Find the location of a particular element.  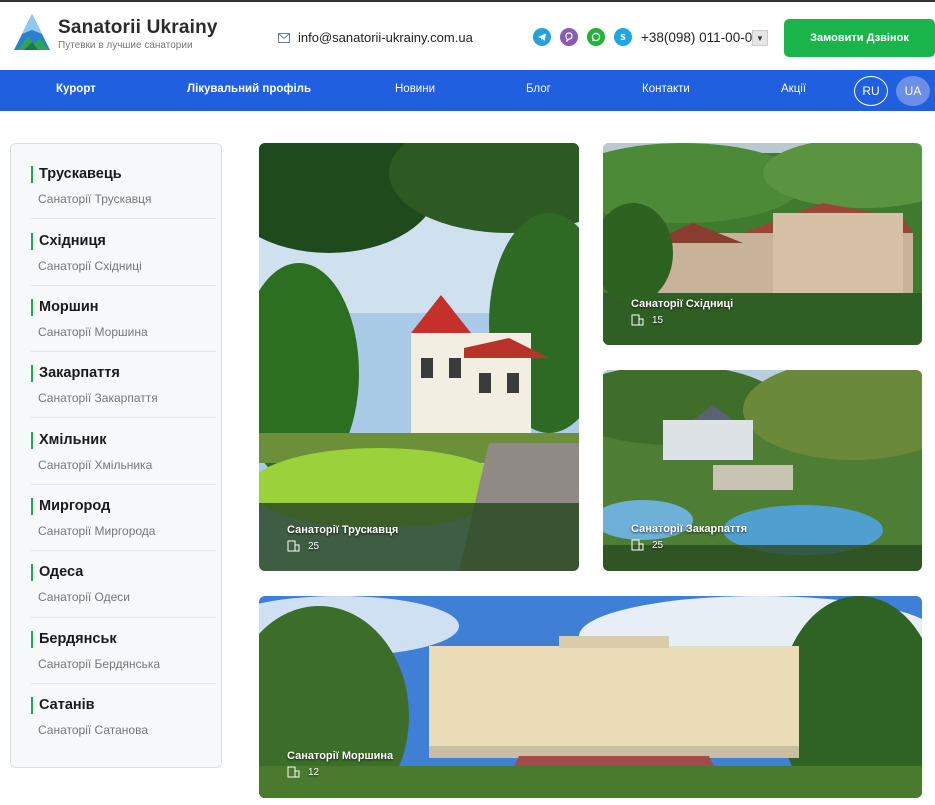

sidebar-item-subtitle: Санаторії Закарпаття is located at coordinates (123, 398).